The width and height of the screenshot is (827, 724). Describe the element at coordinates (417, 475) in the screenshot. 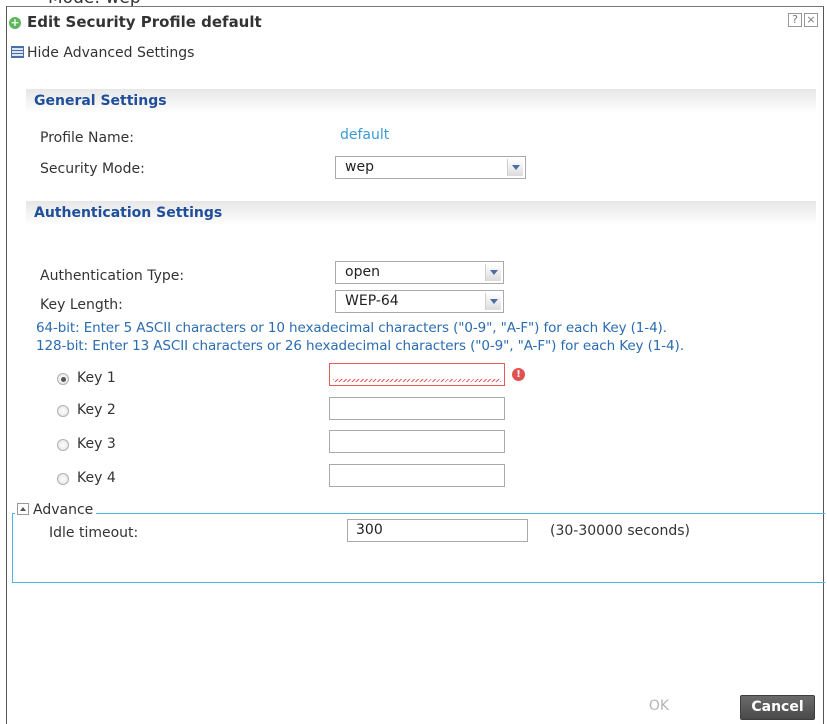

I see `key-4-input` at that location.